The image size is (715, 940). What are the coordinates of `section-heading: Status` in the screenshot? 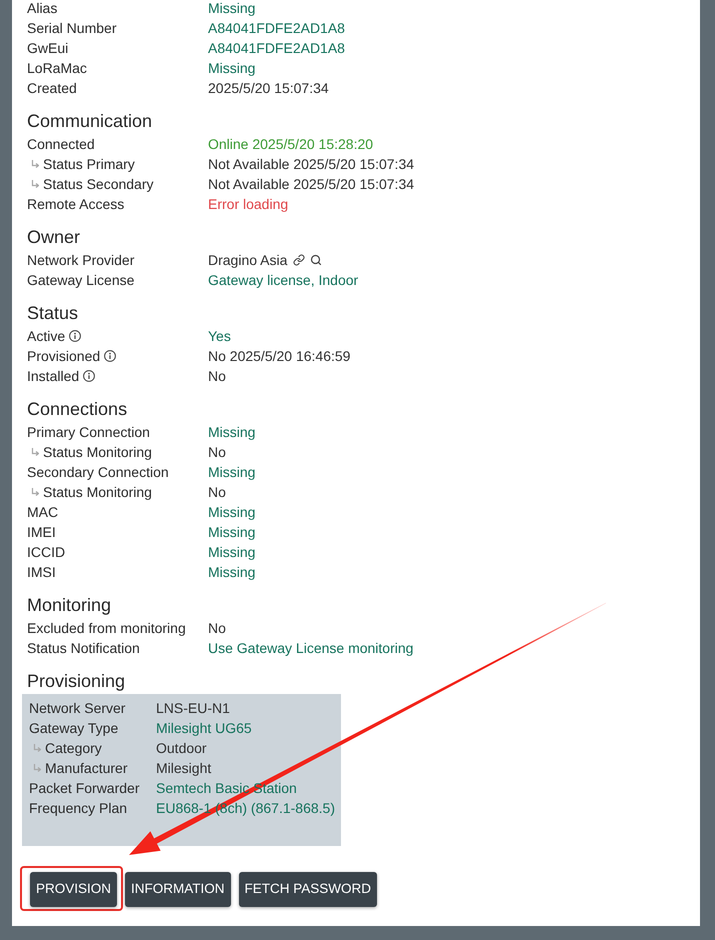 It's located at (53, 313).